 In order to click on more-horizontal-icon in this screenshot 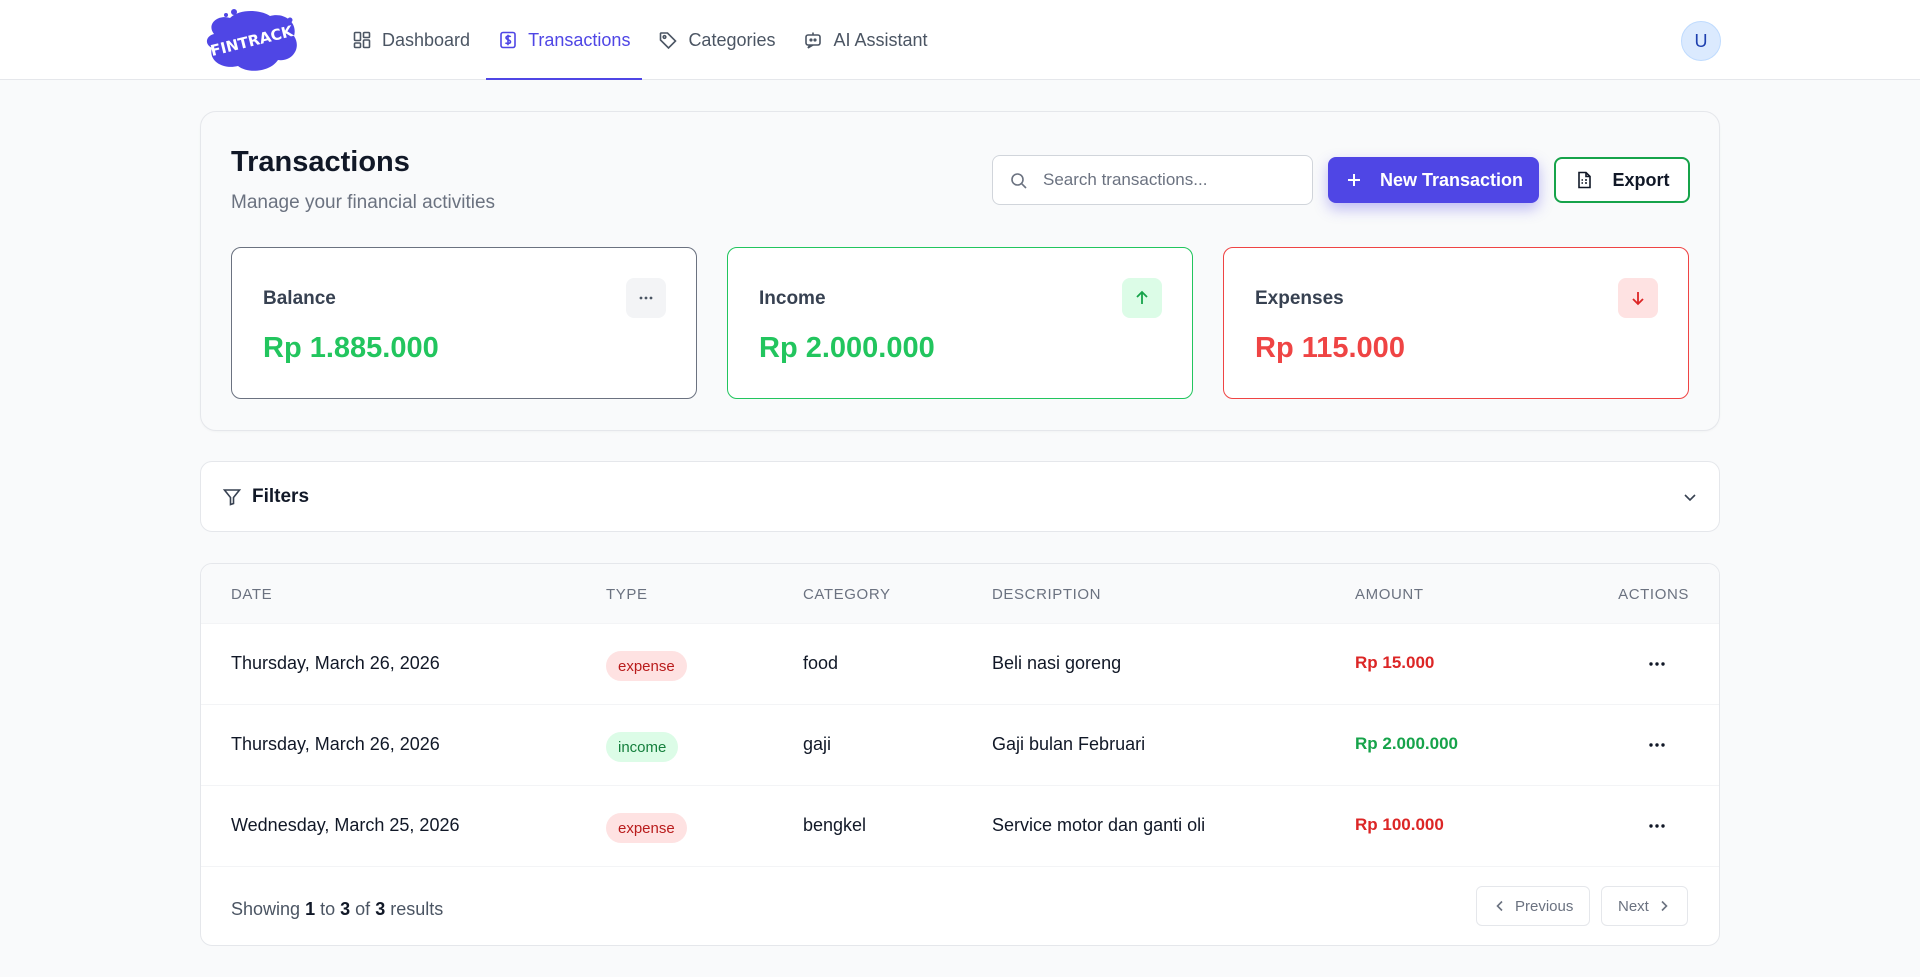, I will do `click(646, 298)`.